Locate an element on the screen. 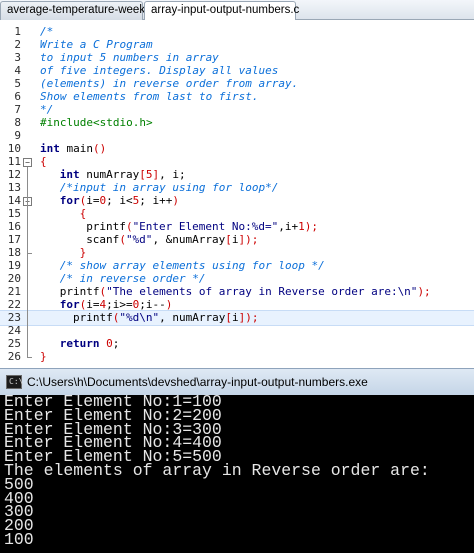 This screenshot has width=474, height=553. code-token: int is located at coordinates (69, 174).